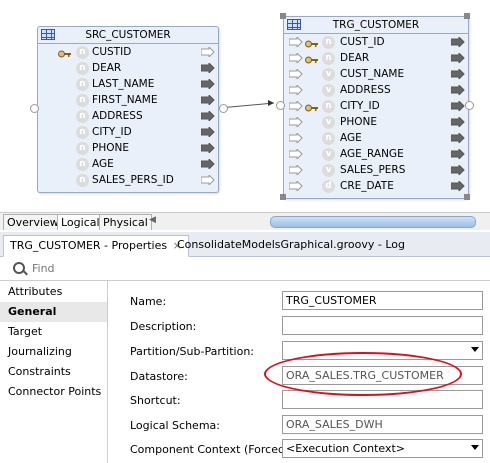  Describe the element at coordinates (128, 164) in the screenshot. I see `src-attribute-row: n AGE` at that location.